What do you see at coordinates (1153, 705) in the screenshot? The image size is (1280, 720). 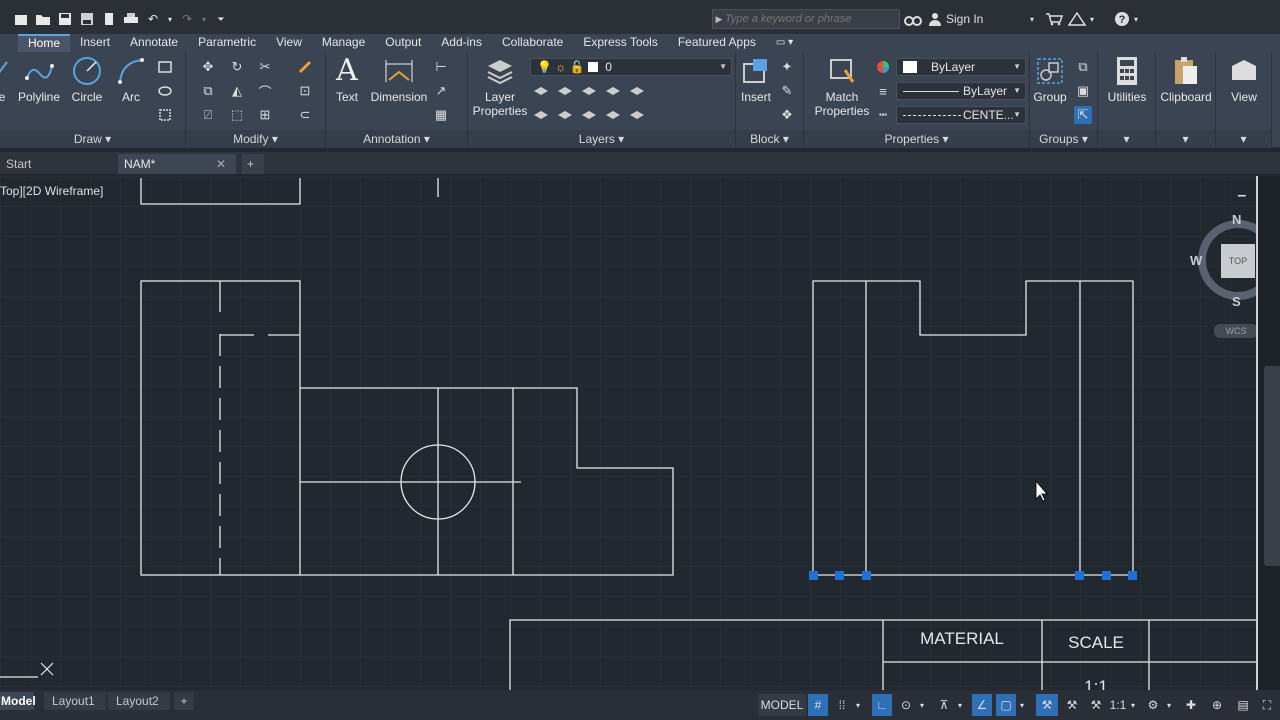 I see `workspace-gear-icon: ⚙` at bounding box center [1153, 705].